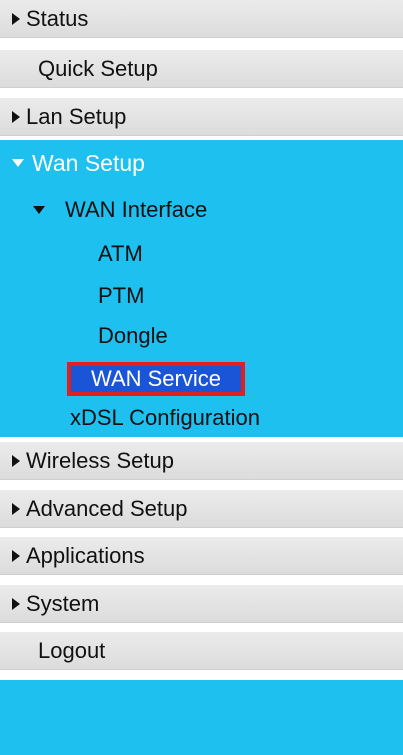  Describe the element at coordinates (98, 68) in the screenshot. I see `menu-item-quick-setup-label: Quick Setup` at that location.